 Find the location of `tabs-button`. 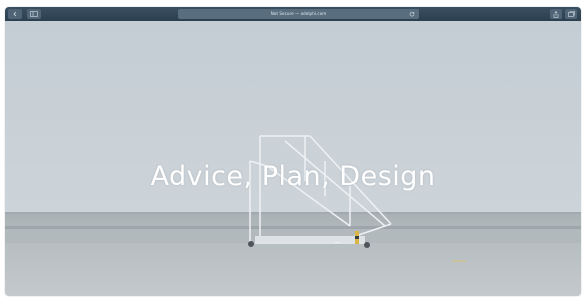

tabs-button is located at coordinates (571, 14).